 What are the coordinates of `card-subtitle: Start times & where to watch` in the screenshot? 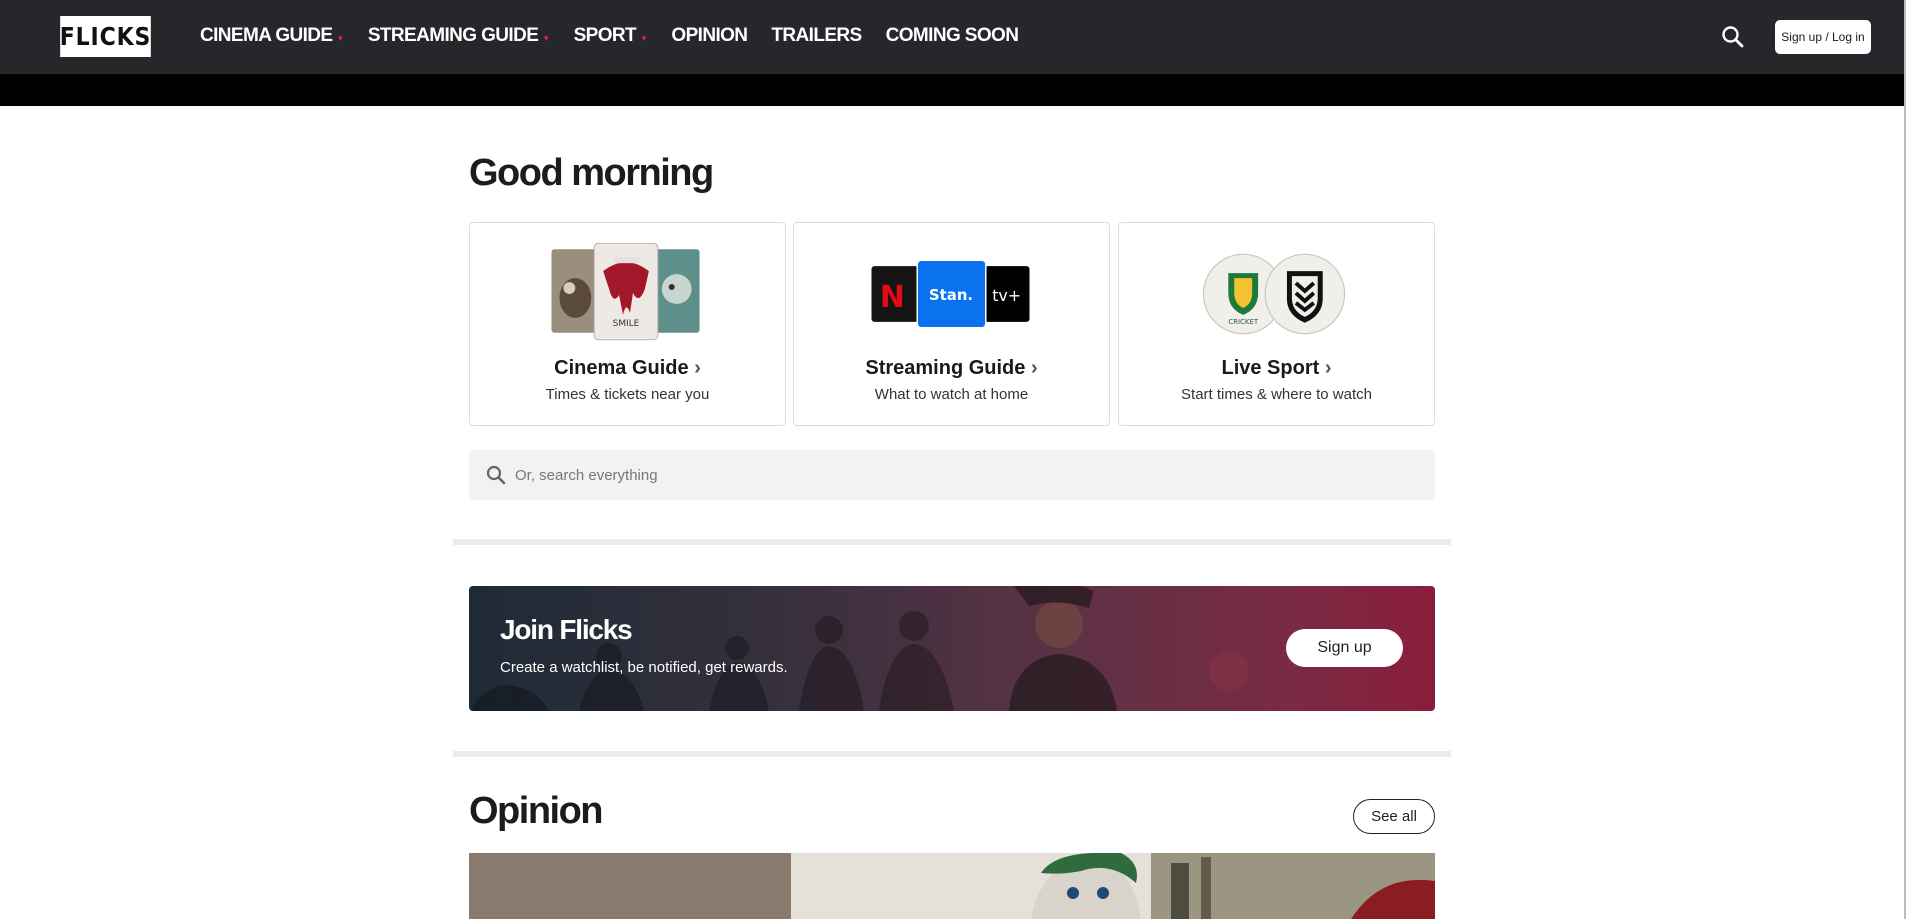 It's located at (1276, 394).